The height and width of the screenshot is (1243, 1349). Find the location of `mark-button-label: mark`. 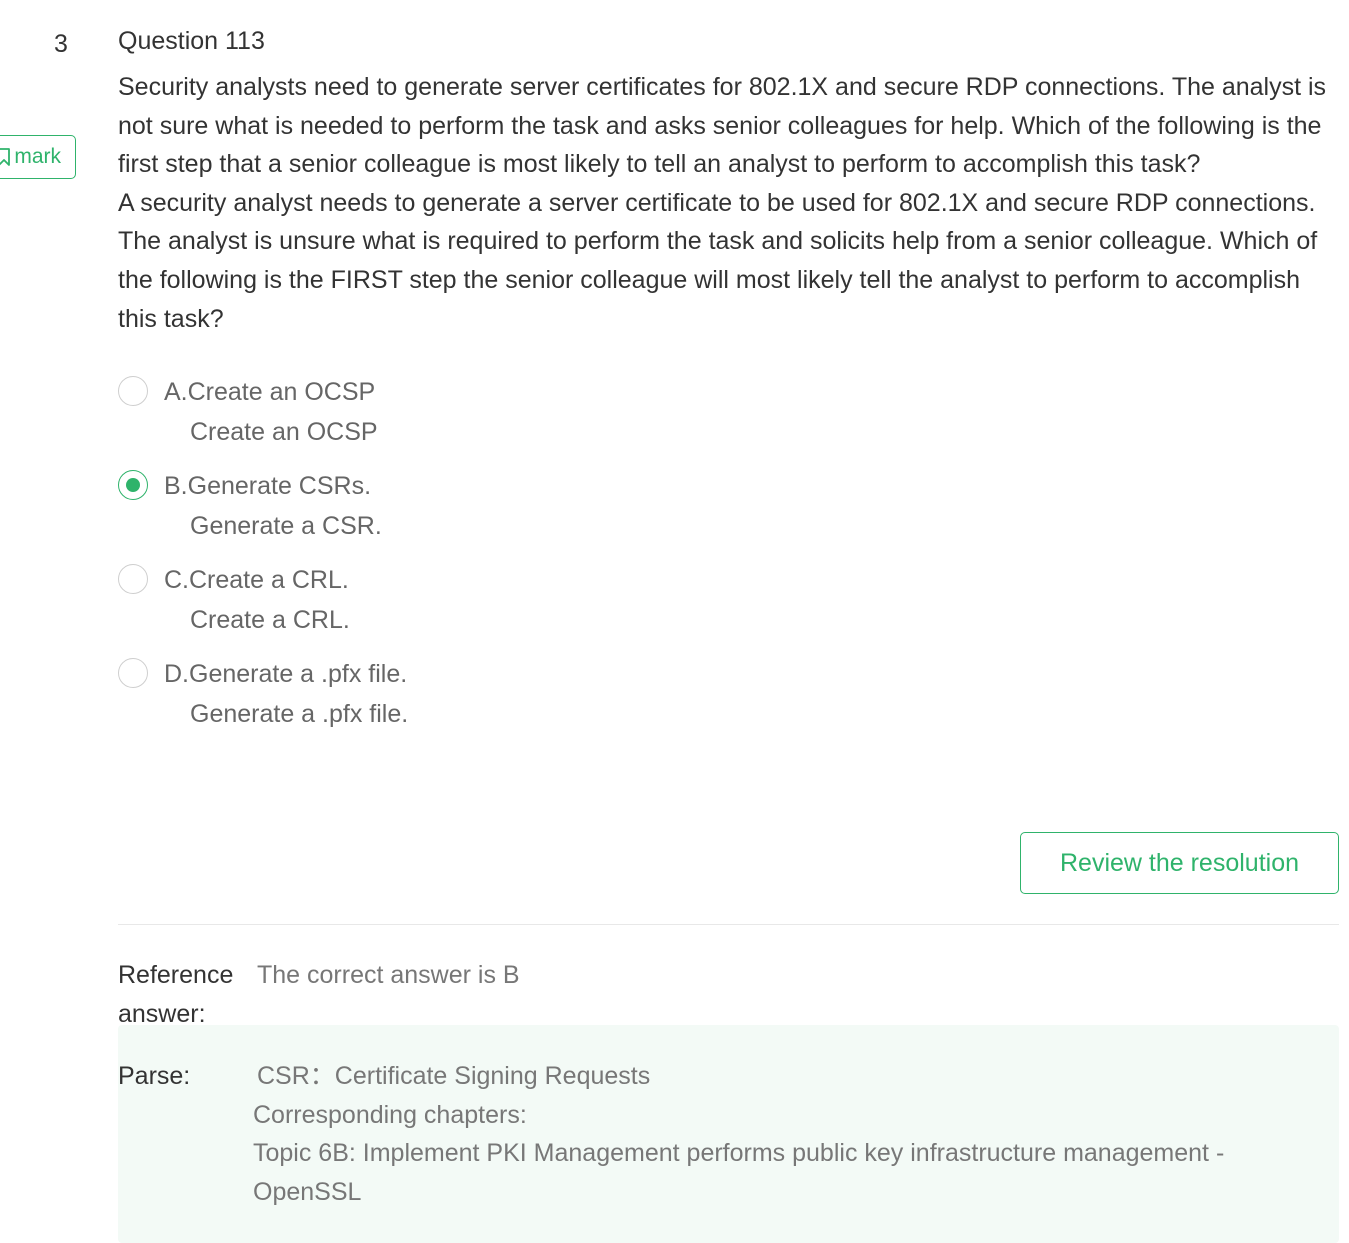

mark-button-label: mark is located at coordinates (37, 156).